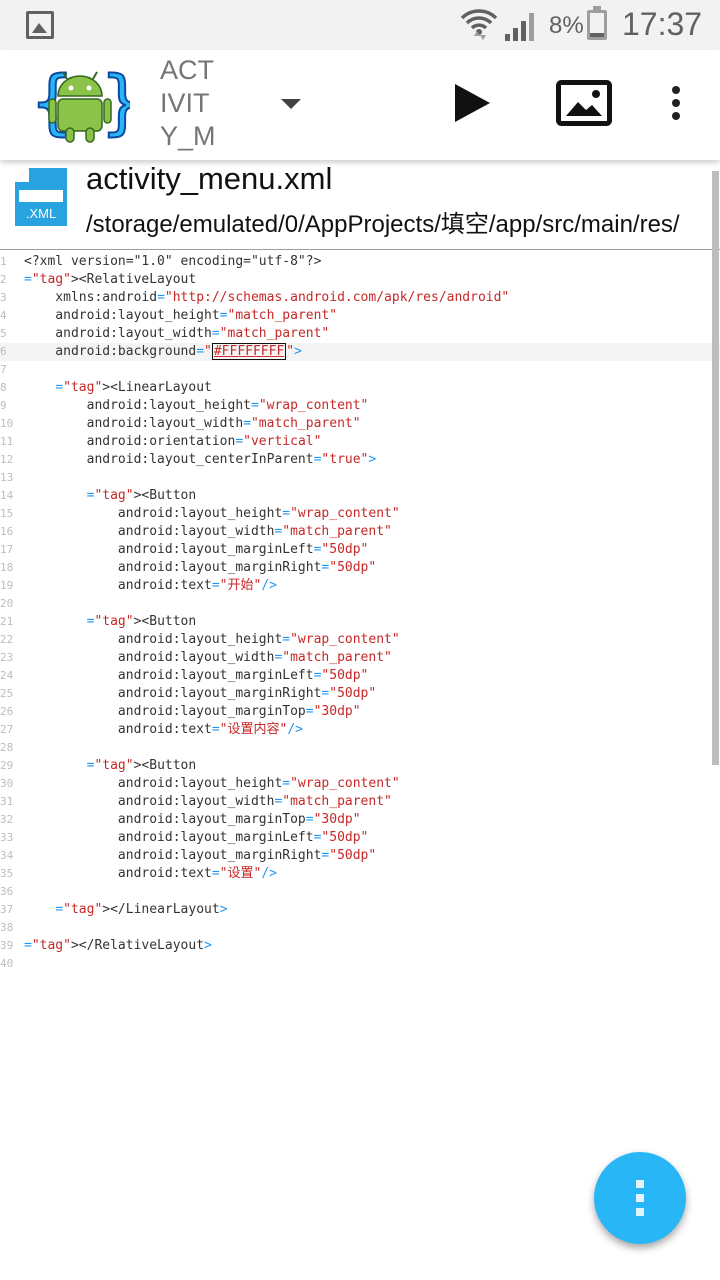 This screenshot has height=1280, width=720. Describe the element at coordinates (291, 104) in the screenshot. I see `dropdown-arrow-icon` at that location.